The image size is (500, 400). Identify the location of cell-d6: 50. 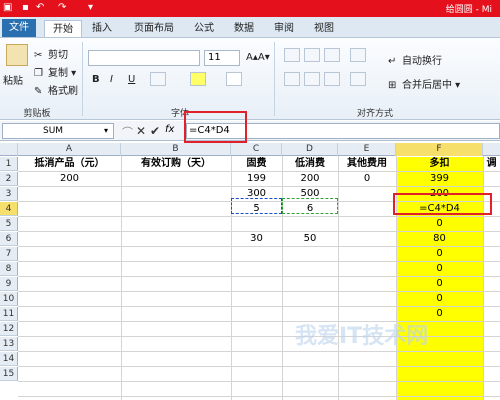
(310, 239).